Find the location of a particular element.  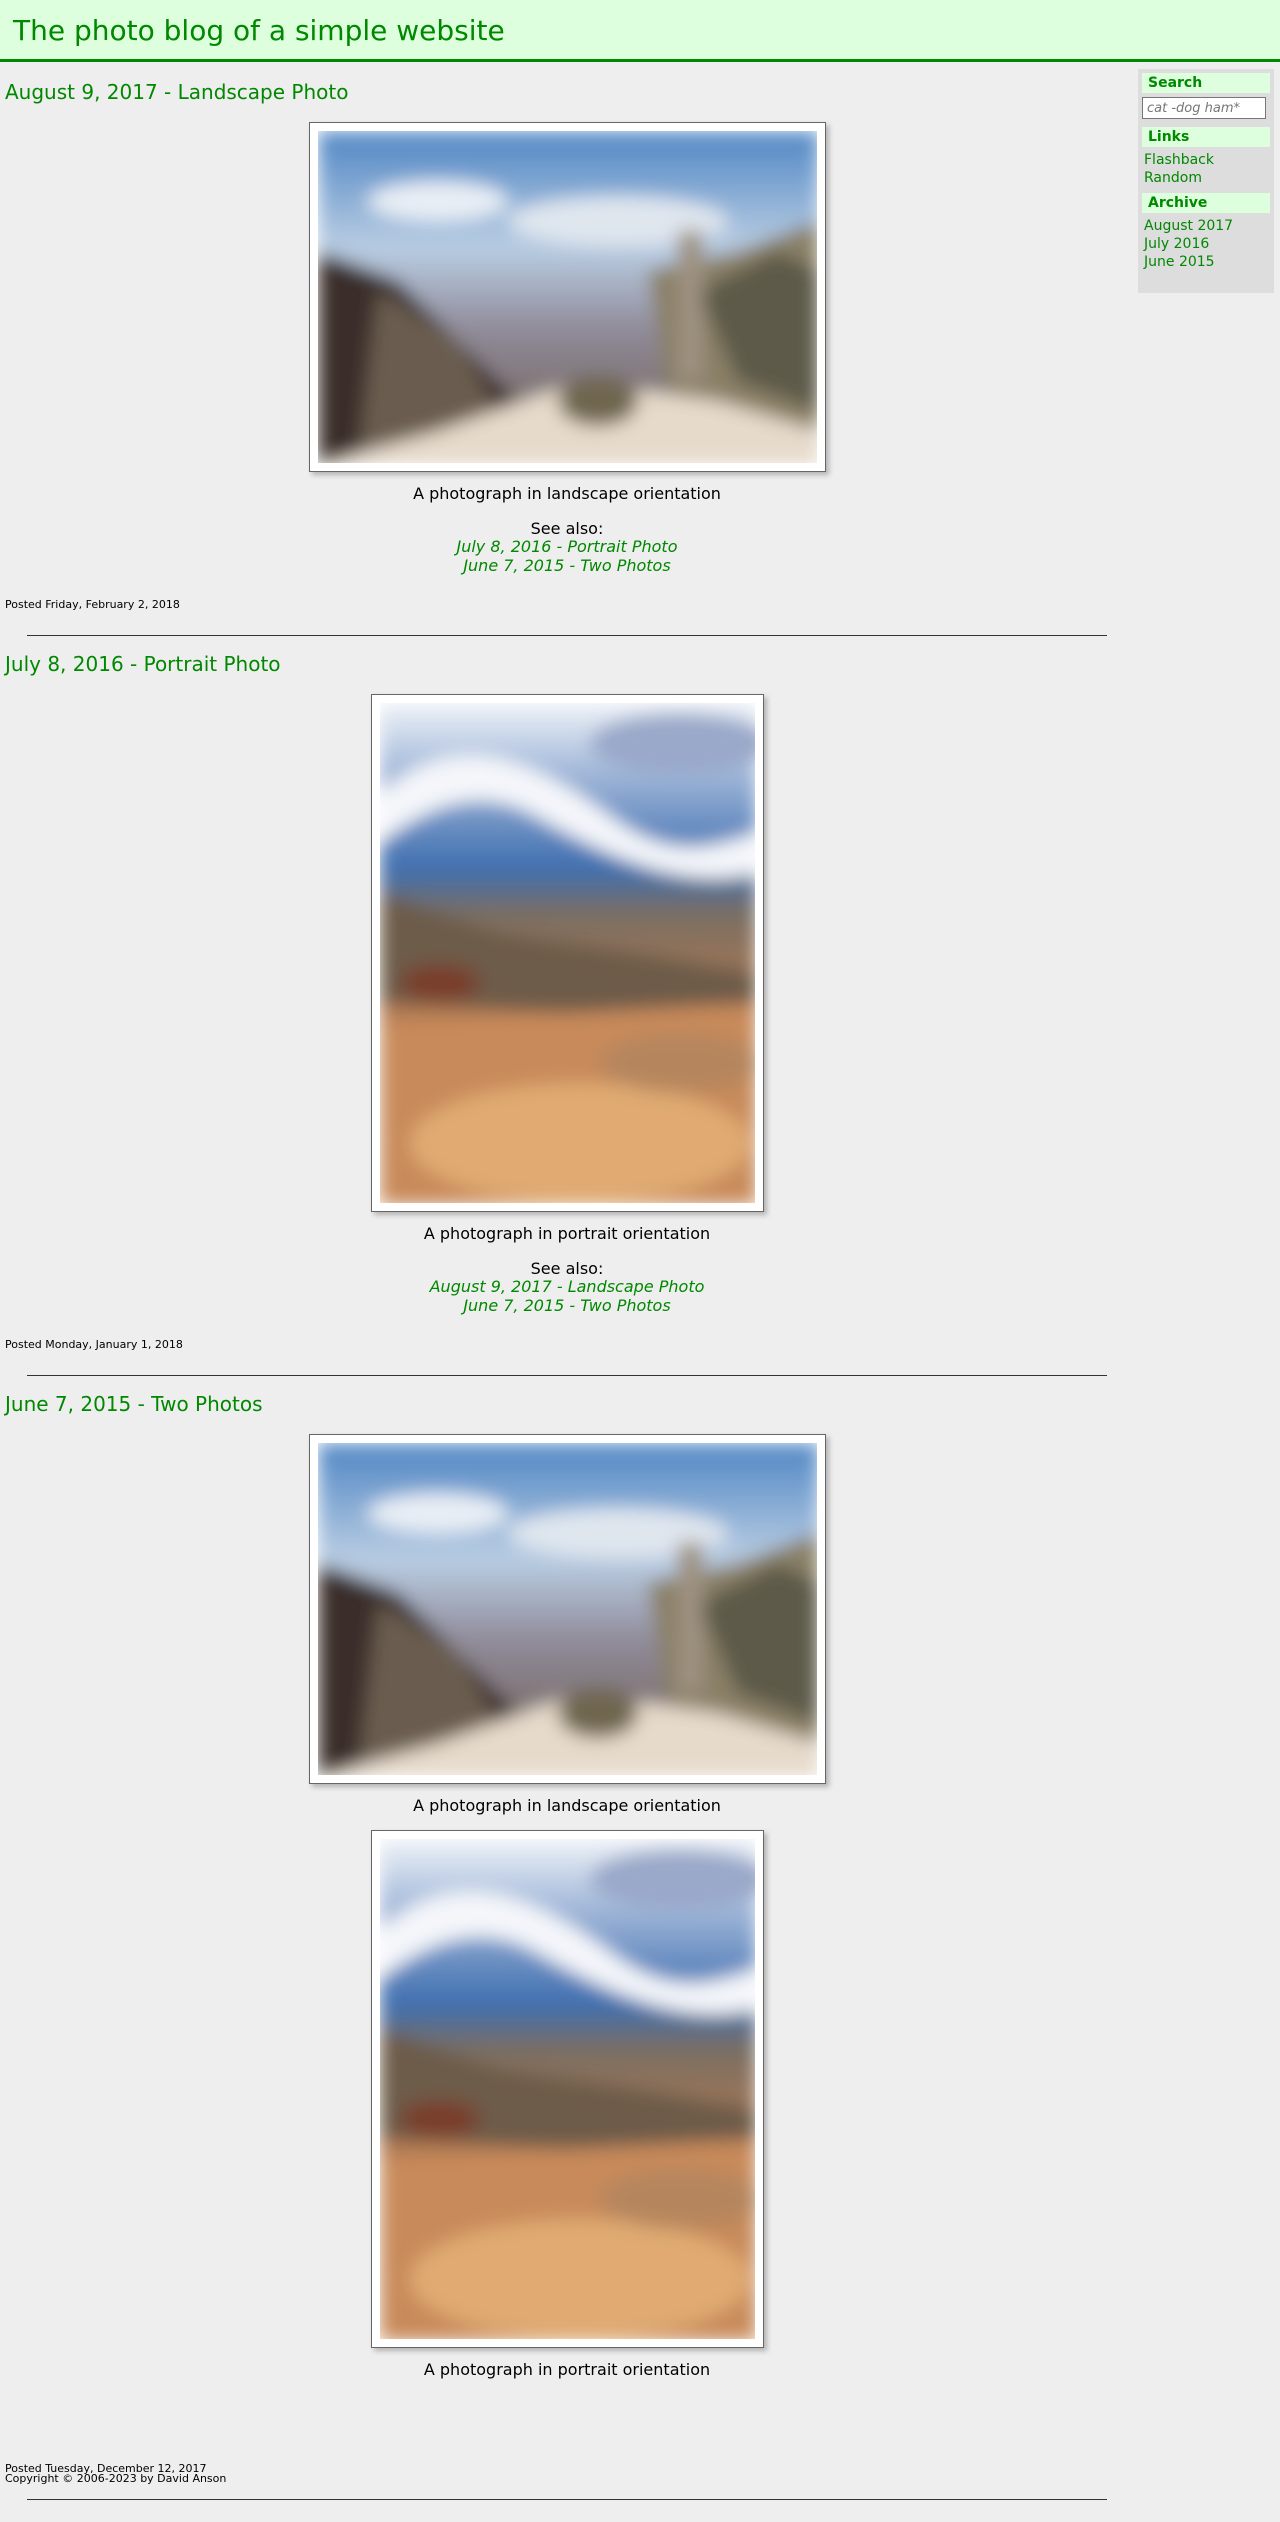

copyright: Copyright © 2006-2023 by David Anson is located at coordinates (116, 2478).